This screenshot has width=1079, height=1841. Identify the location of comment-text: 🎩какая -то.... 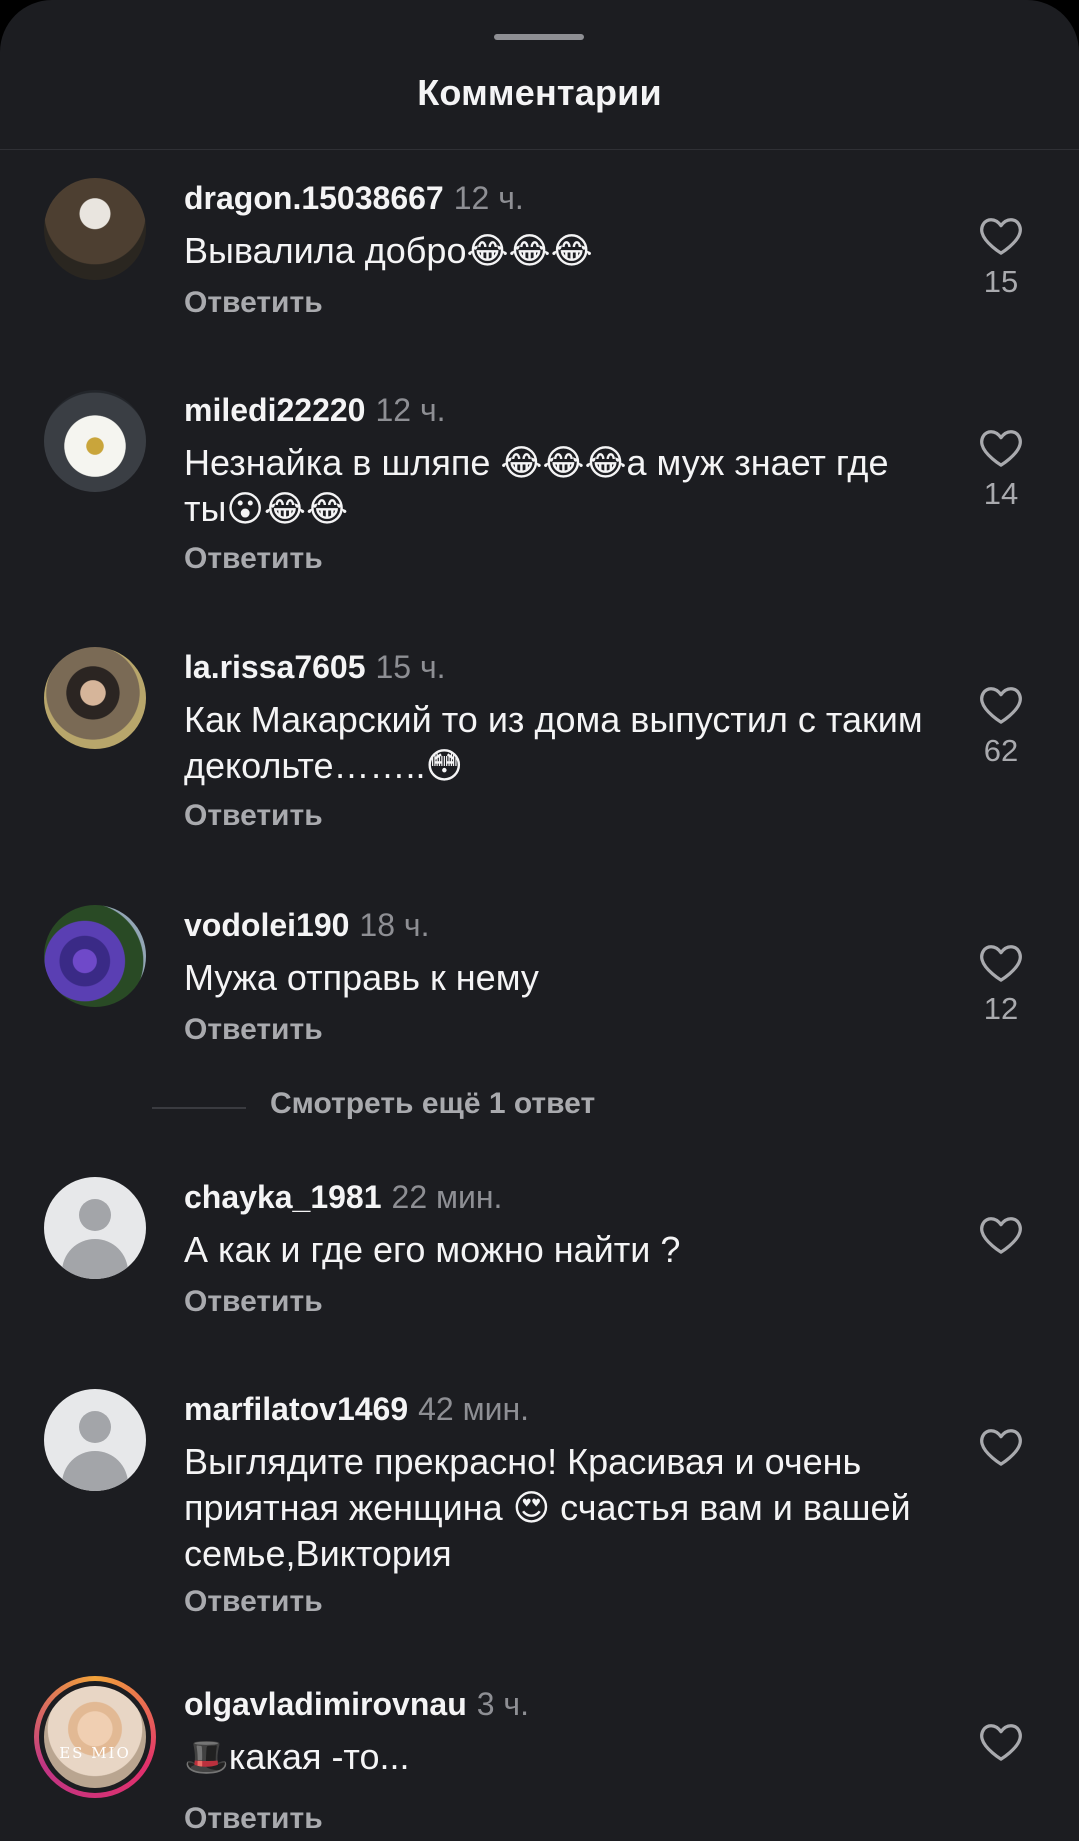
(297, 1756).